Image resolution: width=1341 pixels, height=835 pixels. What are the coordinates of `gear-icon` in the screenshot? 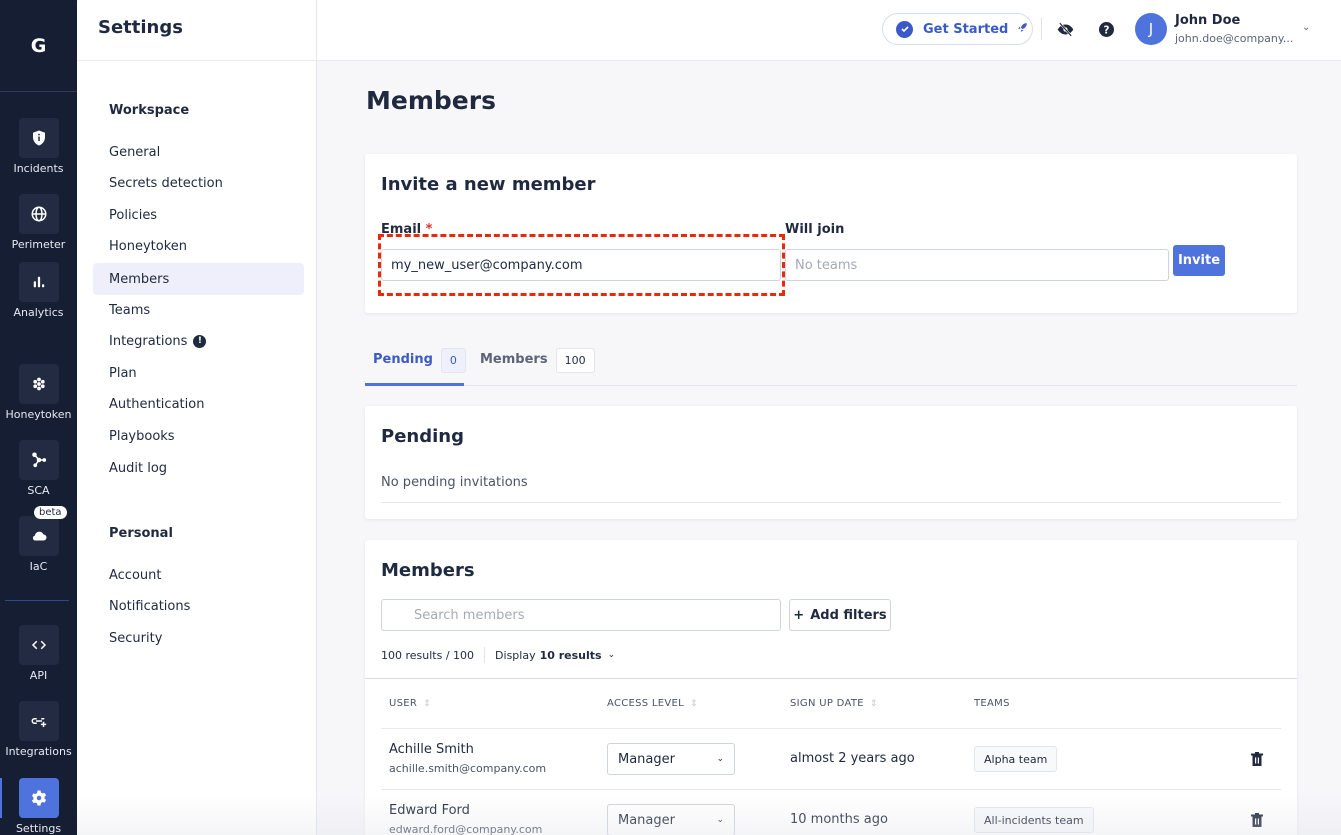 It's located at (38, 798).